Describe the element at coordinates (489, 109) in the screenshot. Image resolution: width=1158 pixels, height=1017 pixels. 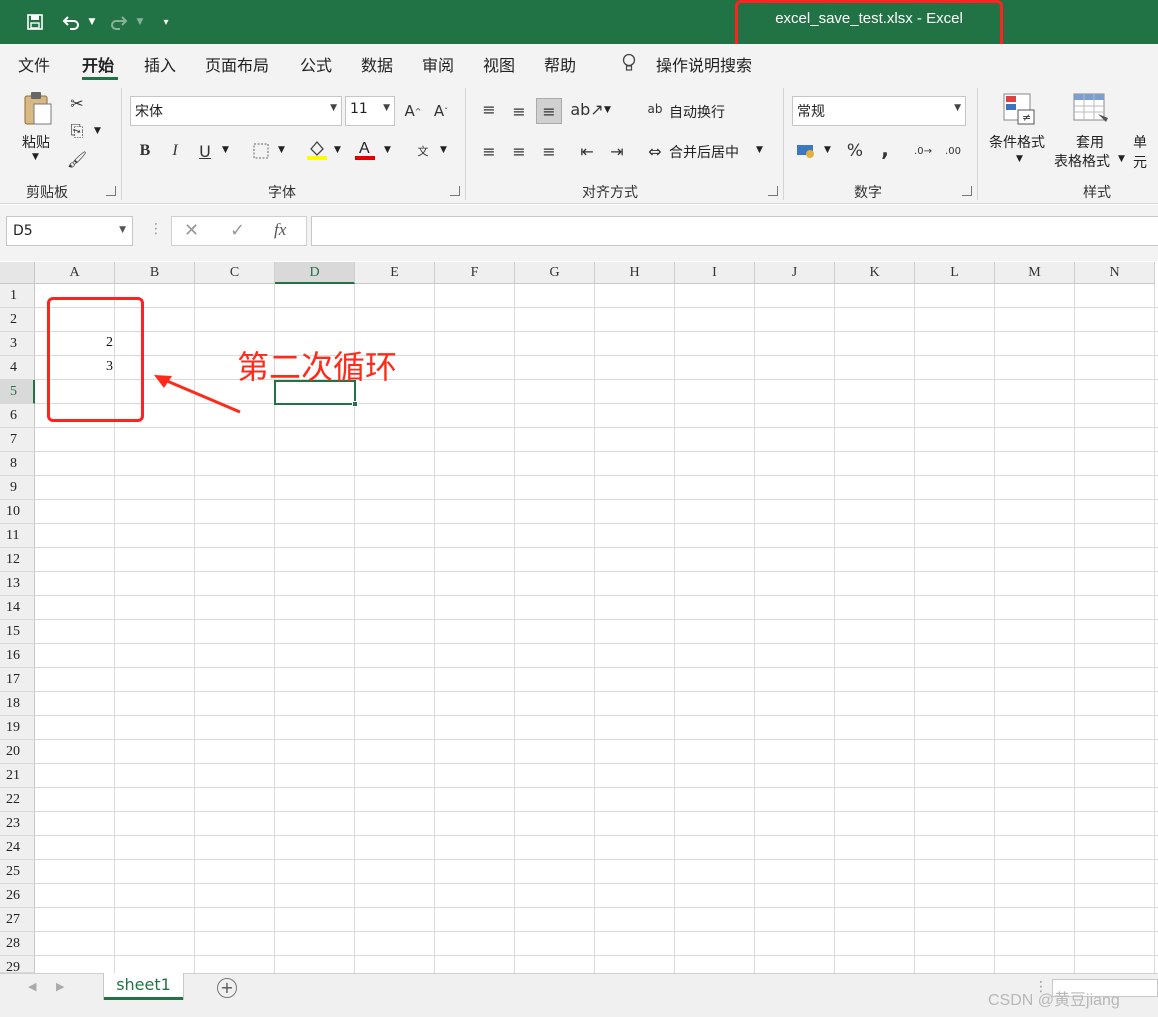
I see `align-top-icon: ≡` at that location.